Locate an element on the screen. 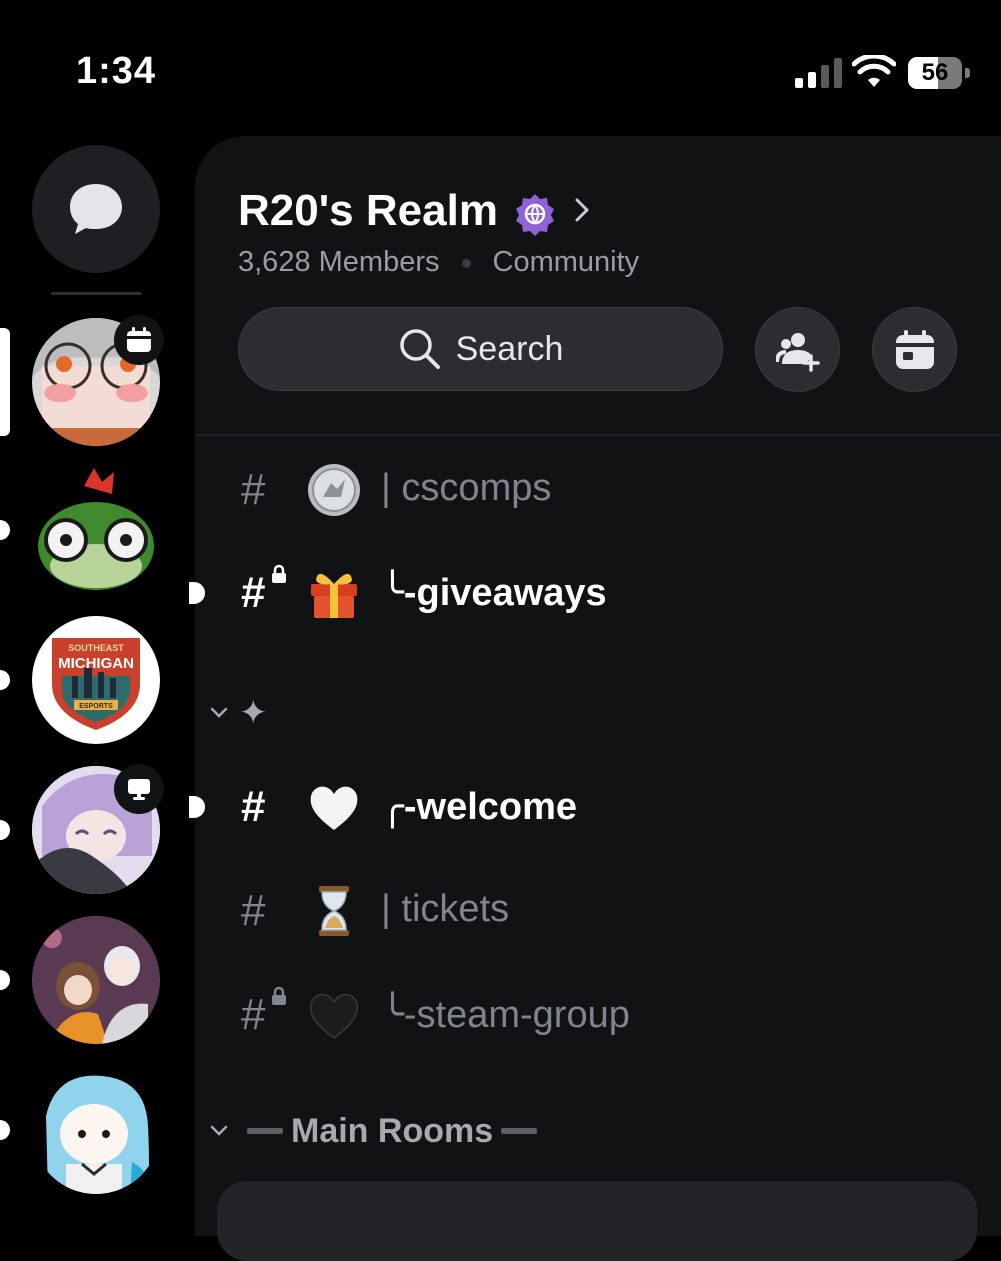 The width and height of the screenshot is (1001, 1261). hourglass-emoji is located at coordinates (334, 911).